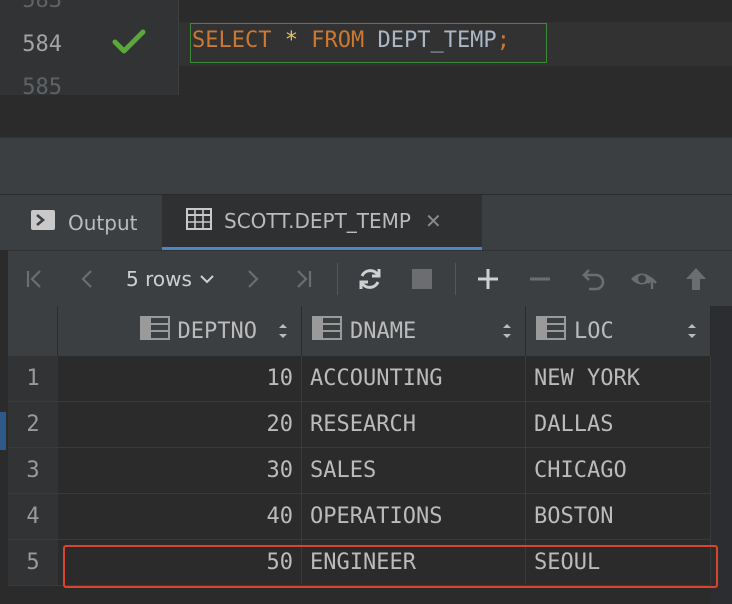 The width and height of the screenshot is (732, 604). I want to click on row-number-header, so click(33, 331).